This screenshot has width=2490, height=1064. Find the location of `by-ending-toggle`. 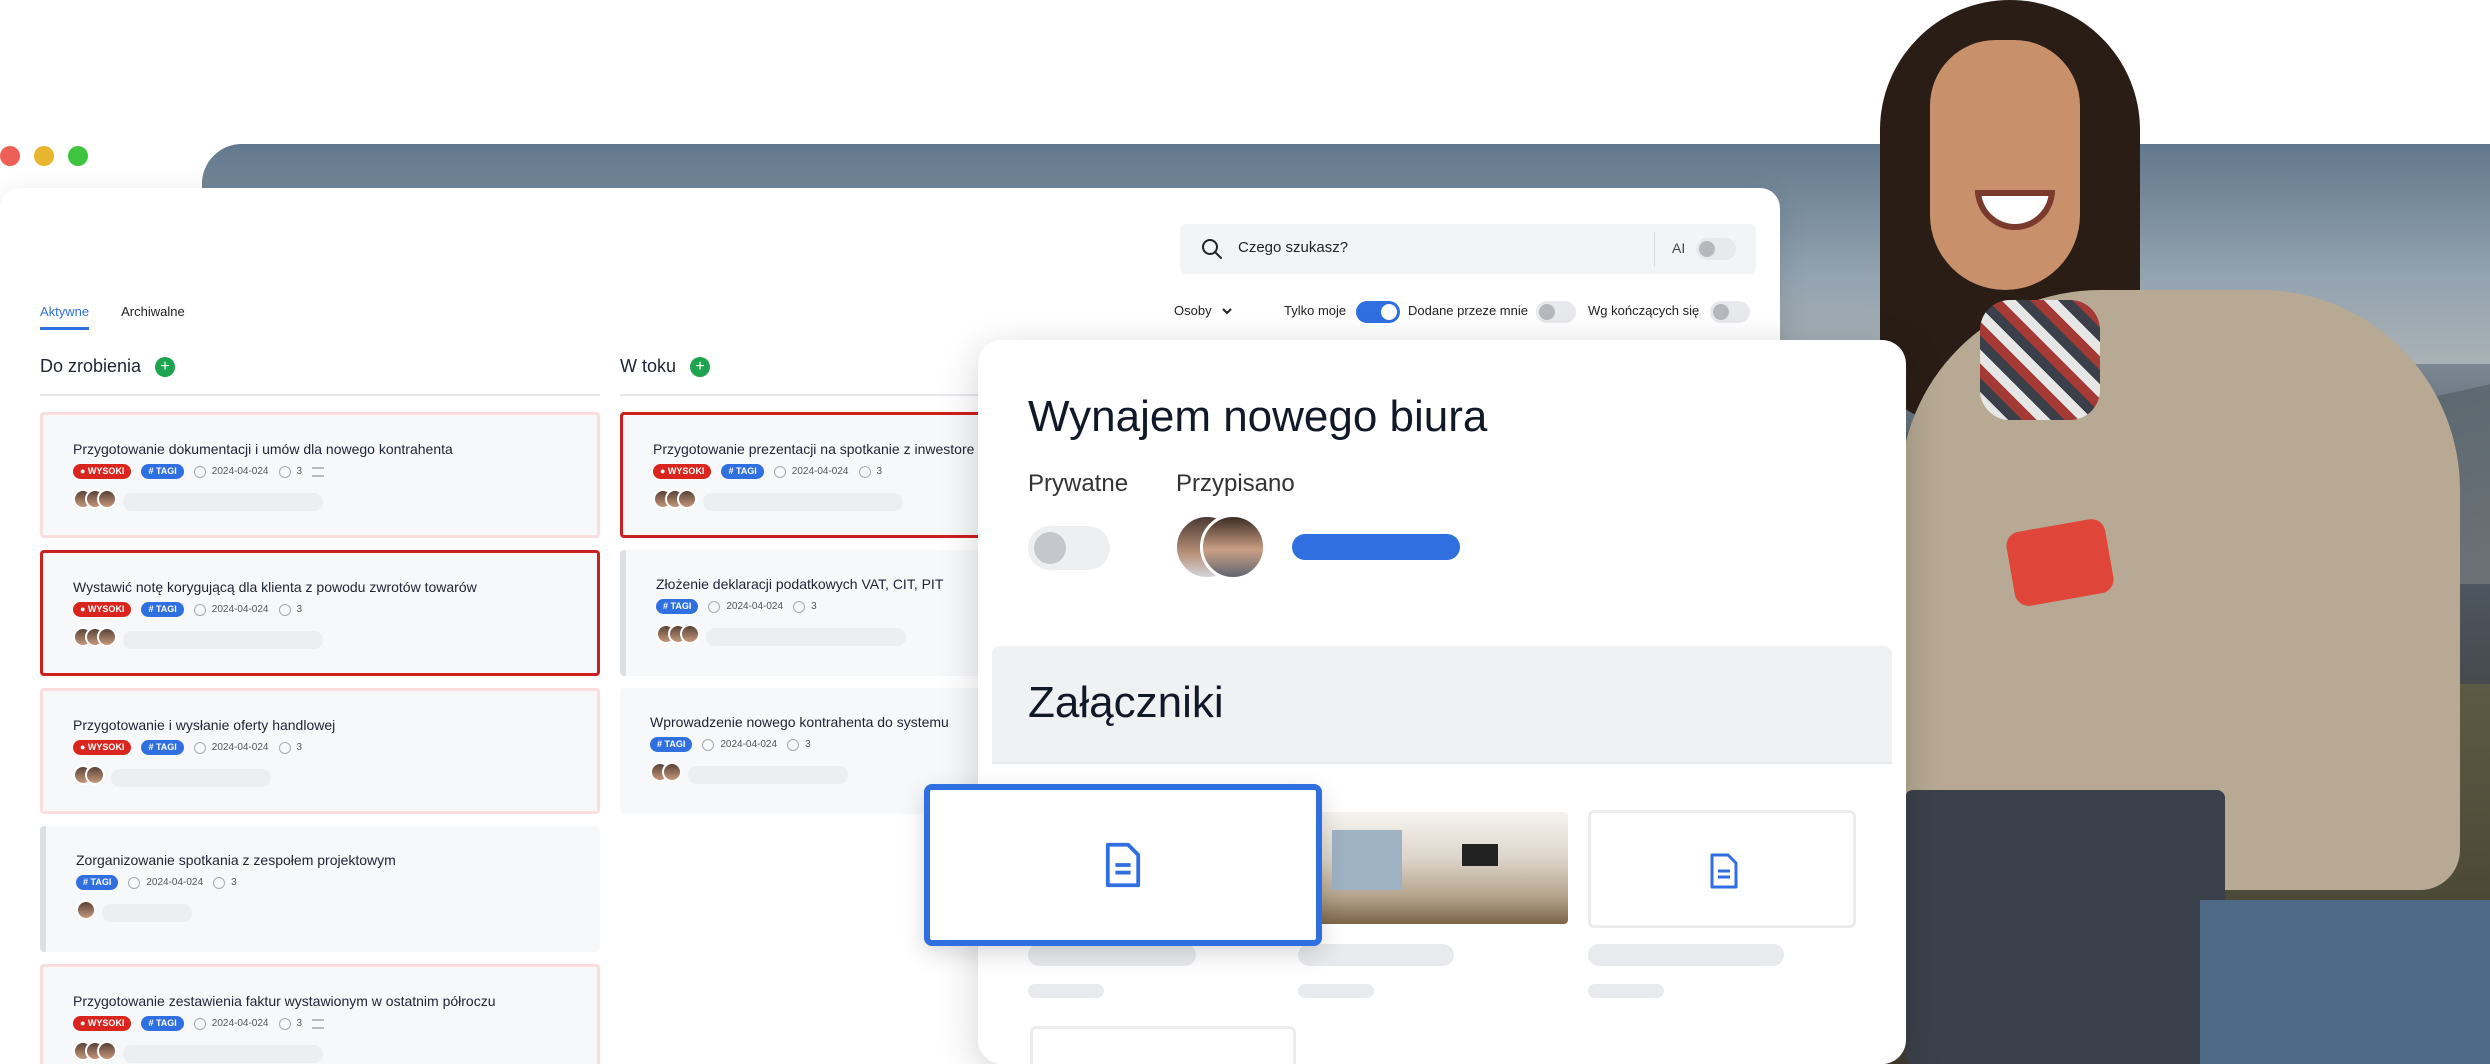

by-ending-toggle is located at coordinates (1730, 312).